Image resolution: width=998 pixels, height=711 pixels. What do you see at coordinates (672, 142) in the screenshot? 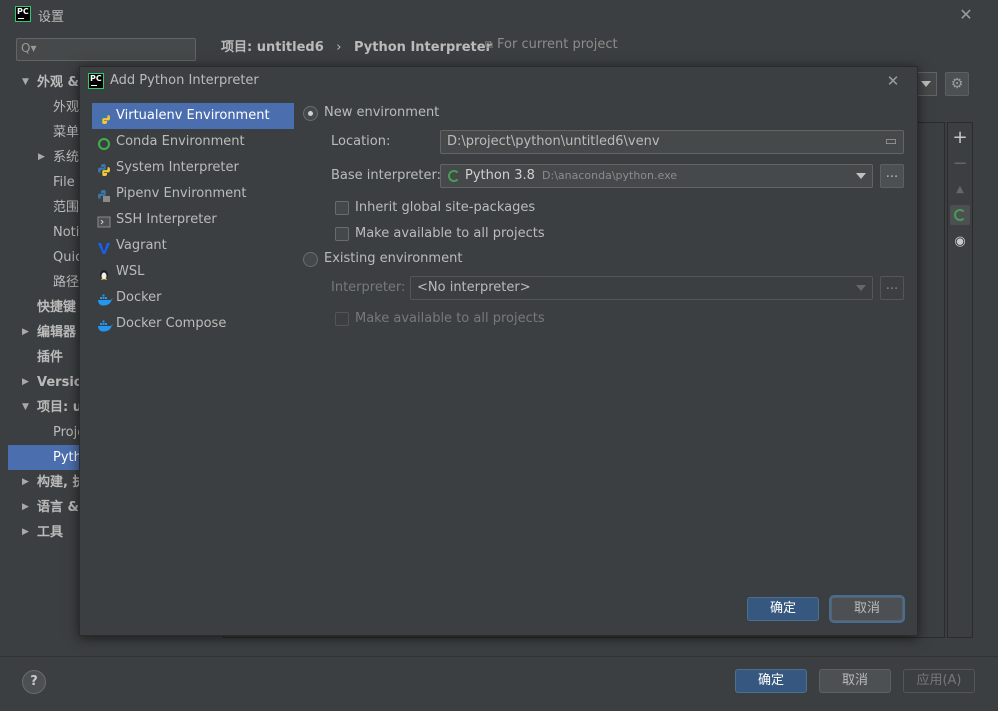
I see `location-field: D:\project\python\untitled6\venv ▭` at bounding box center [672, 142].